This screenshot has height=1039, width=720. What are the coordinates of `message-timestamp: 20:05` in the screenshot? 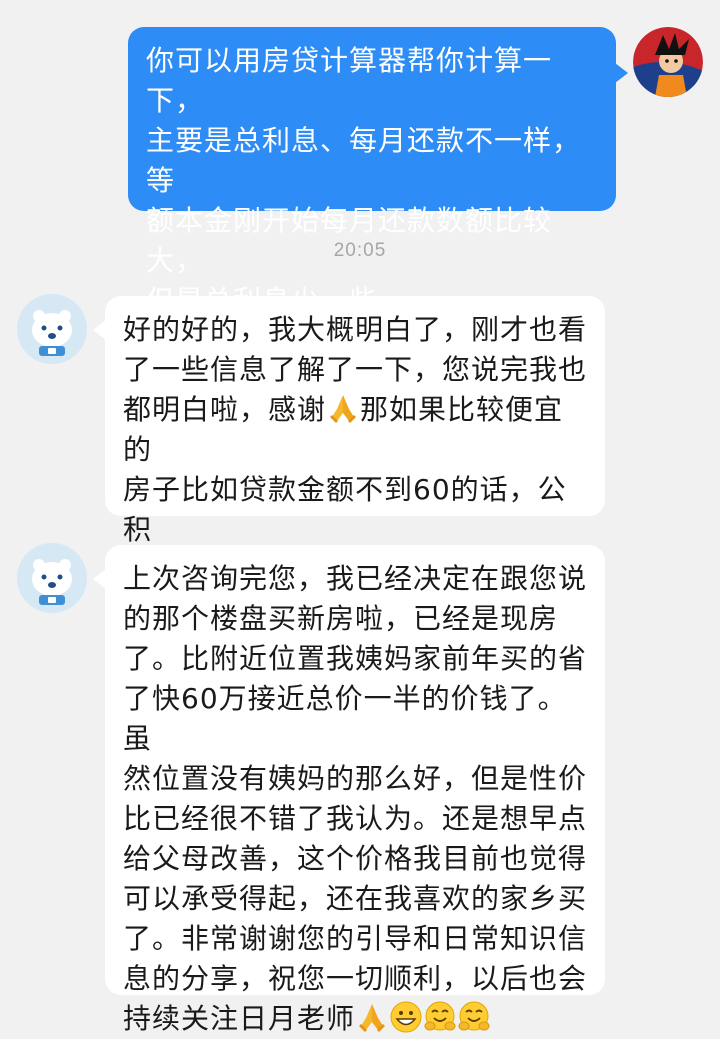 It's located at (360, 250).